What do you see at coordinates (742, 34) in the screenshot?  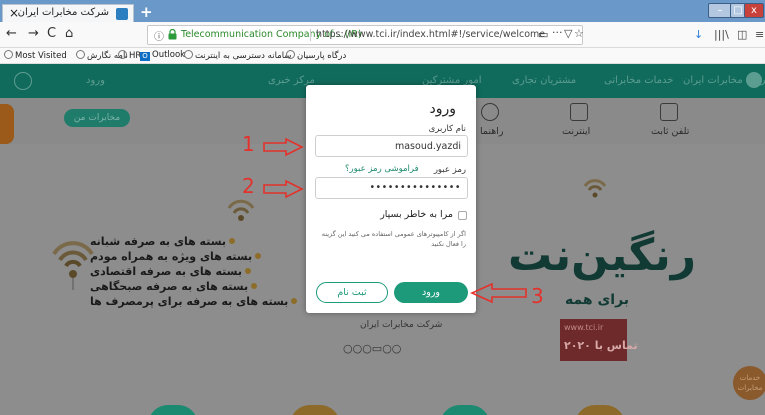 I see `sidebar-icon: ◫` at bounding box center [742, 34].